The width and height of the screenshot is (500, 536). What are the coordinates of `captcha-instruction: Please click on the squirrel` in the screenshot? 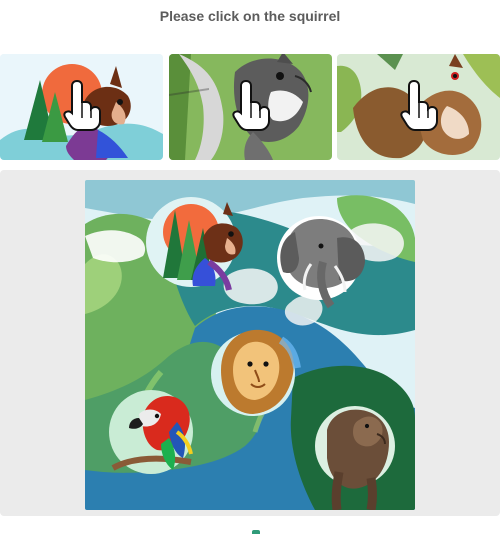 It's located at (250, 16).